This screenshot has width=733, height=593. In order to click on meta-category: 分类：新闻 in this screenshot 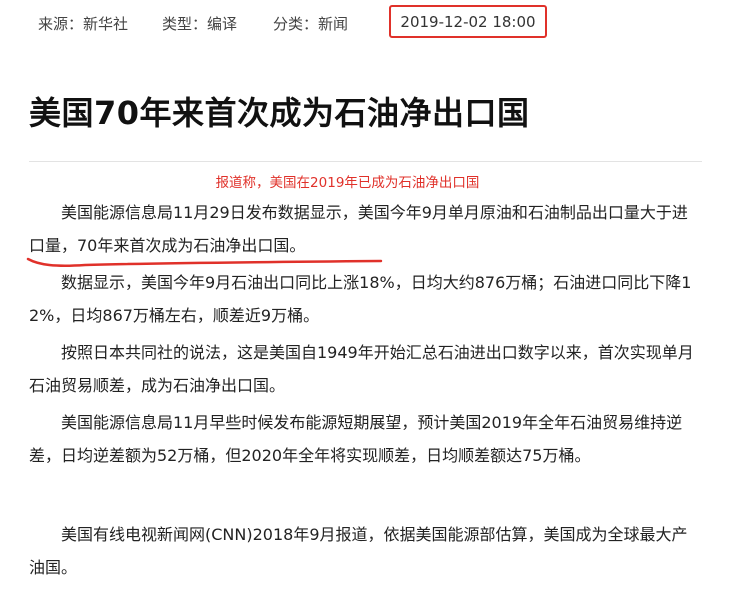, I will do `click(311, 24)`.